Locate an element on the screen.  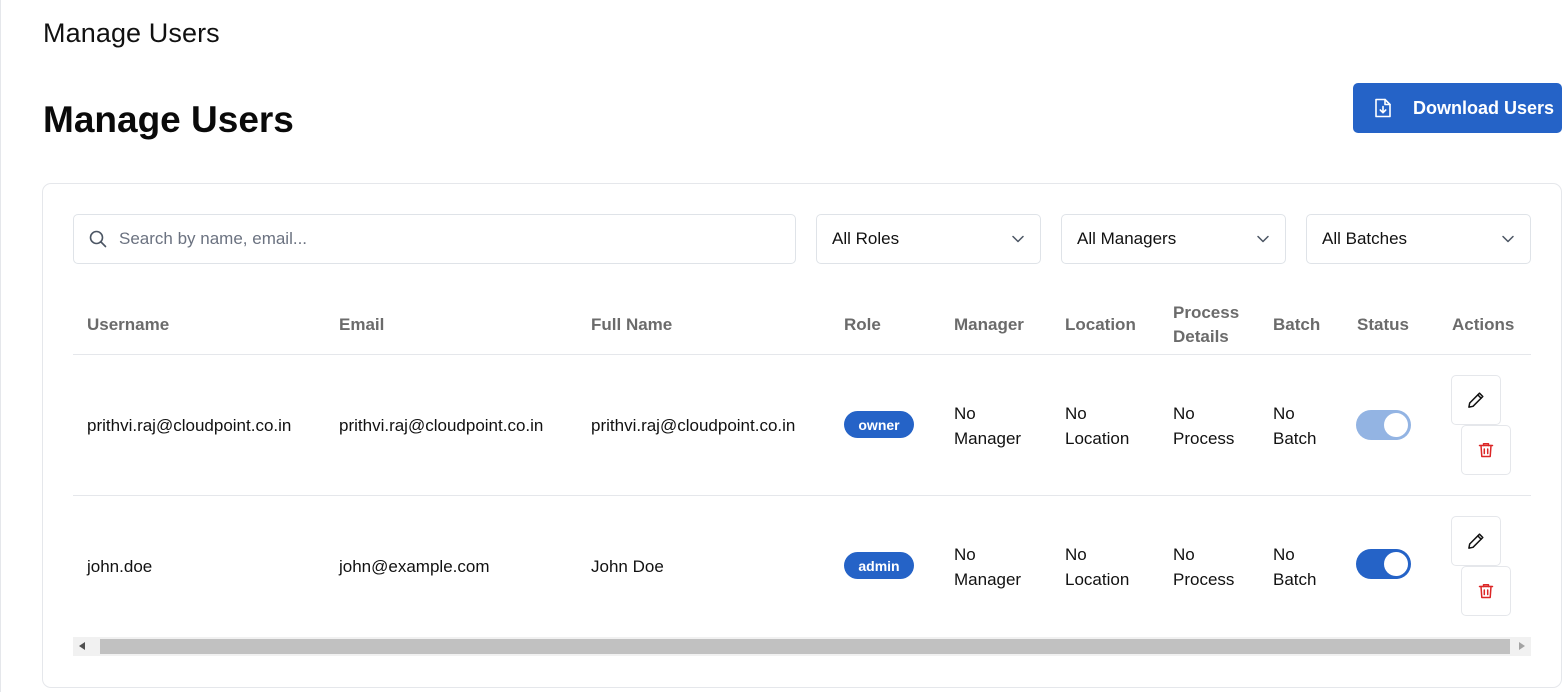
manager-filter-select: All Managers is located at coordinates (1173, 239).